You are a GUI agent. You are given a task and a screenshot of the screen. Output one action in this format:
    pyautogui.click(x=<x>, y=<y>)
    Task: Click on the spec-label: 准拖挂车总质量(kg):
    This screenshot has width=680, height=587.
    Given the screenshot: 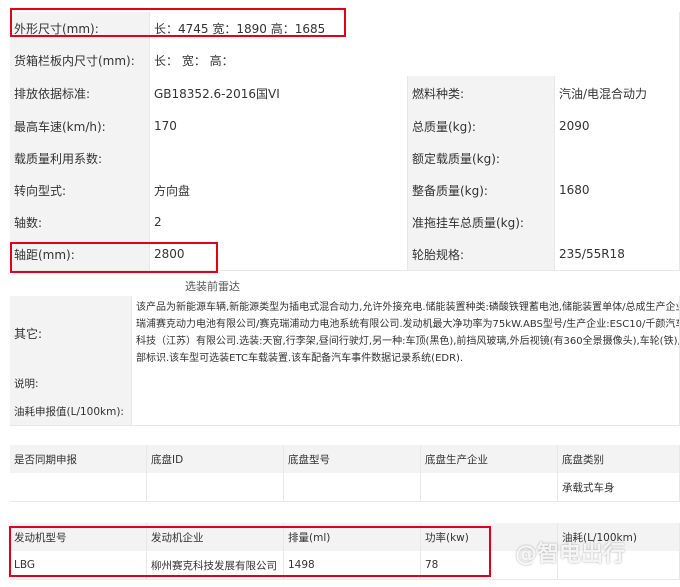 What is the action you would take?
    pyautogui.click(x=481, y=222)
    